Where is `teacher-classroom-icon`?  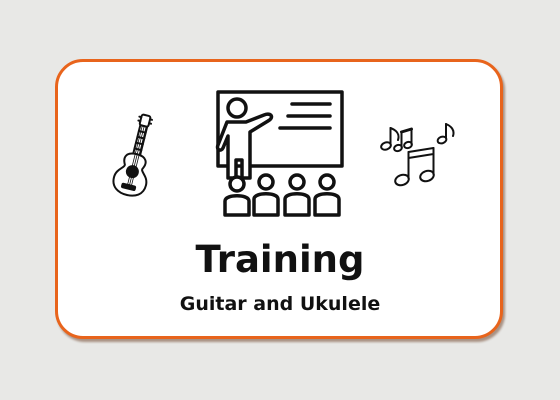 teacher-classroom-icon is located at coordinates (279, 153).